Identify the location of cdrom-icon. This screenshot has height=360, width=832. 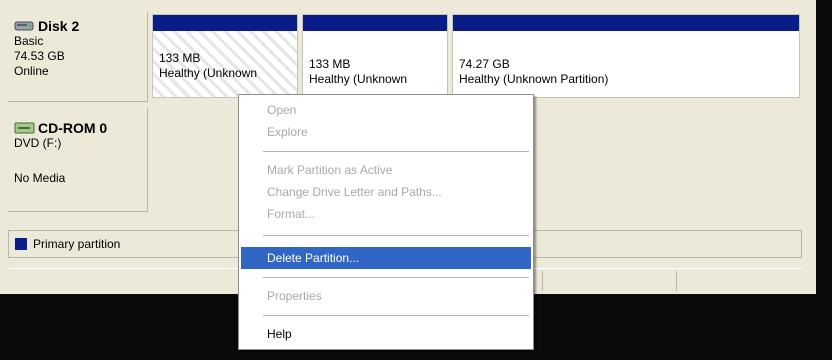
(25, 128).